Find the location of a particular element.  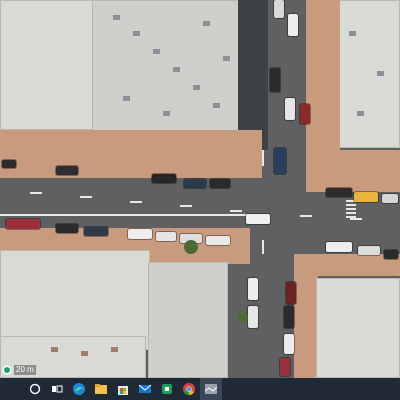

maps-app-button is located at coordinates (211, 389).